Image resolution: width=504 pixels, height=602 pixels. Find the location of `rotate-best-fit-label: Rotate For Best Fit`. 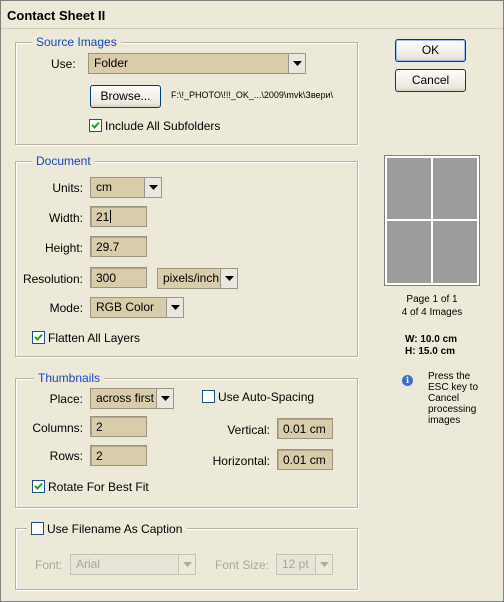

rotate-best-fit-label: Rotate For Best Fit is located at coordinates (98, 487).